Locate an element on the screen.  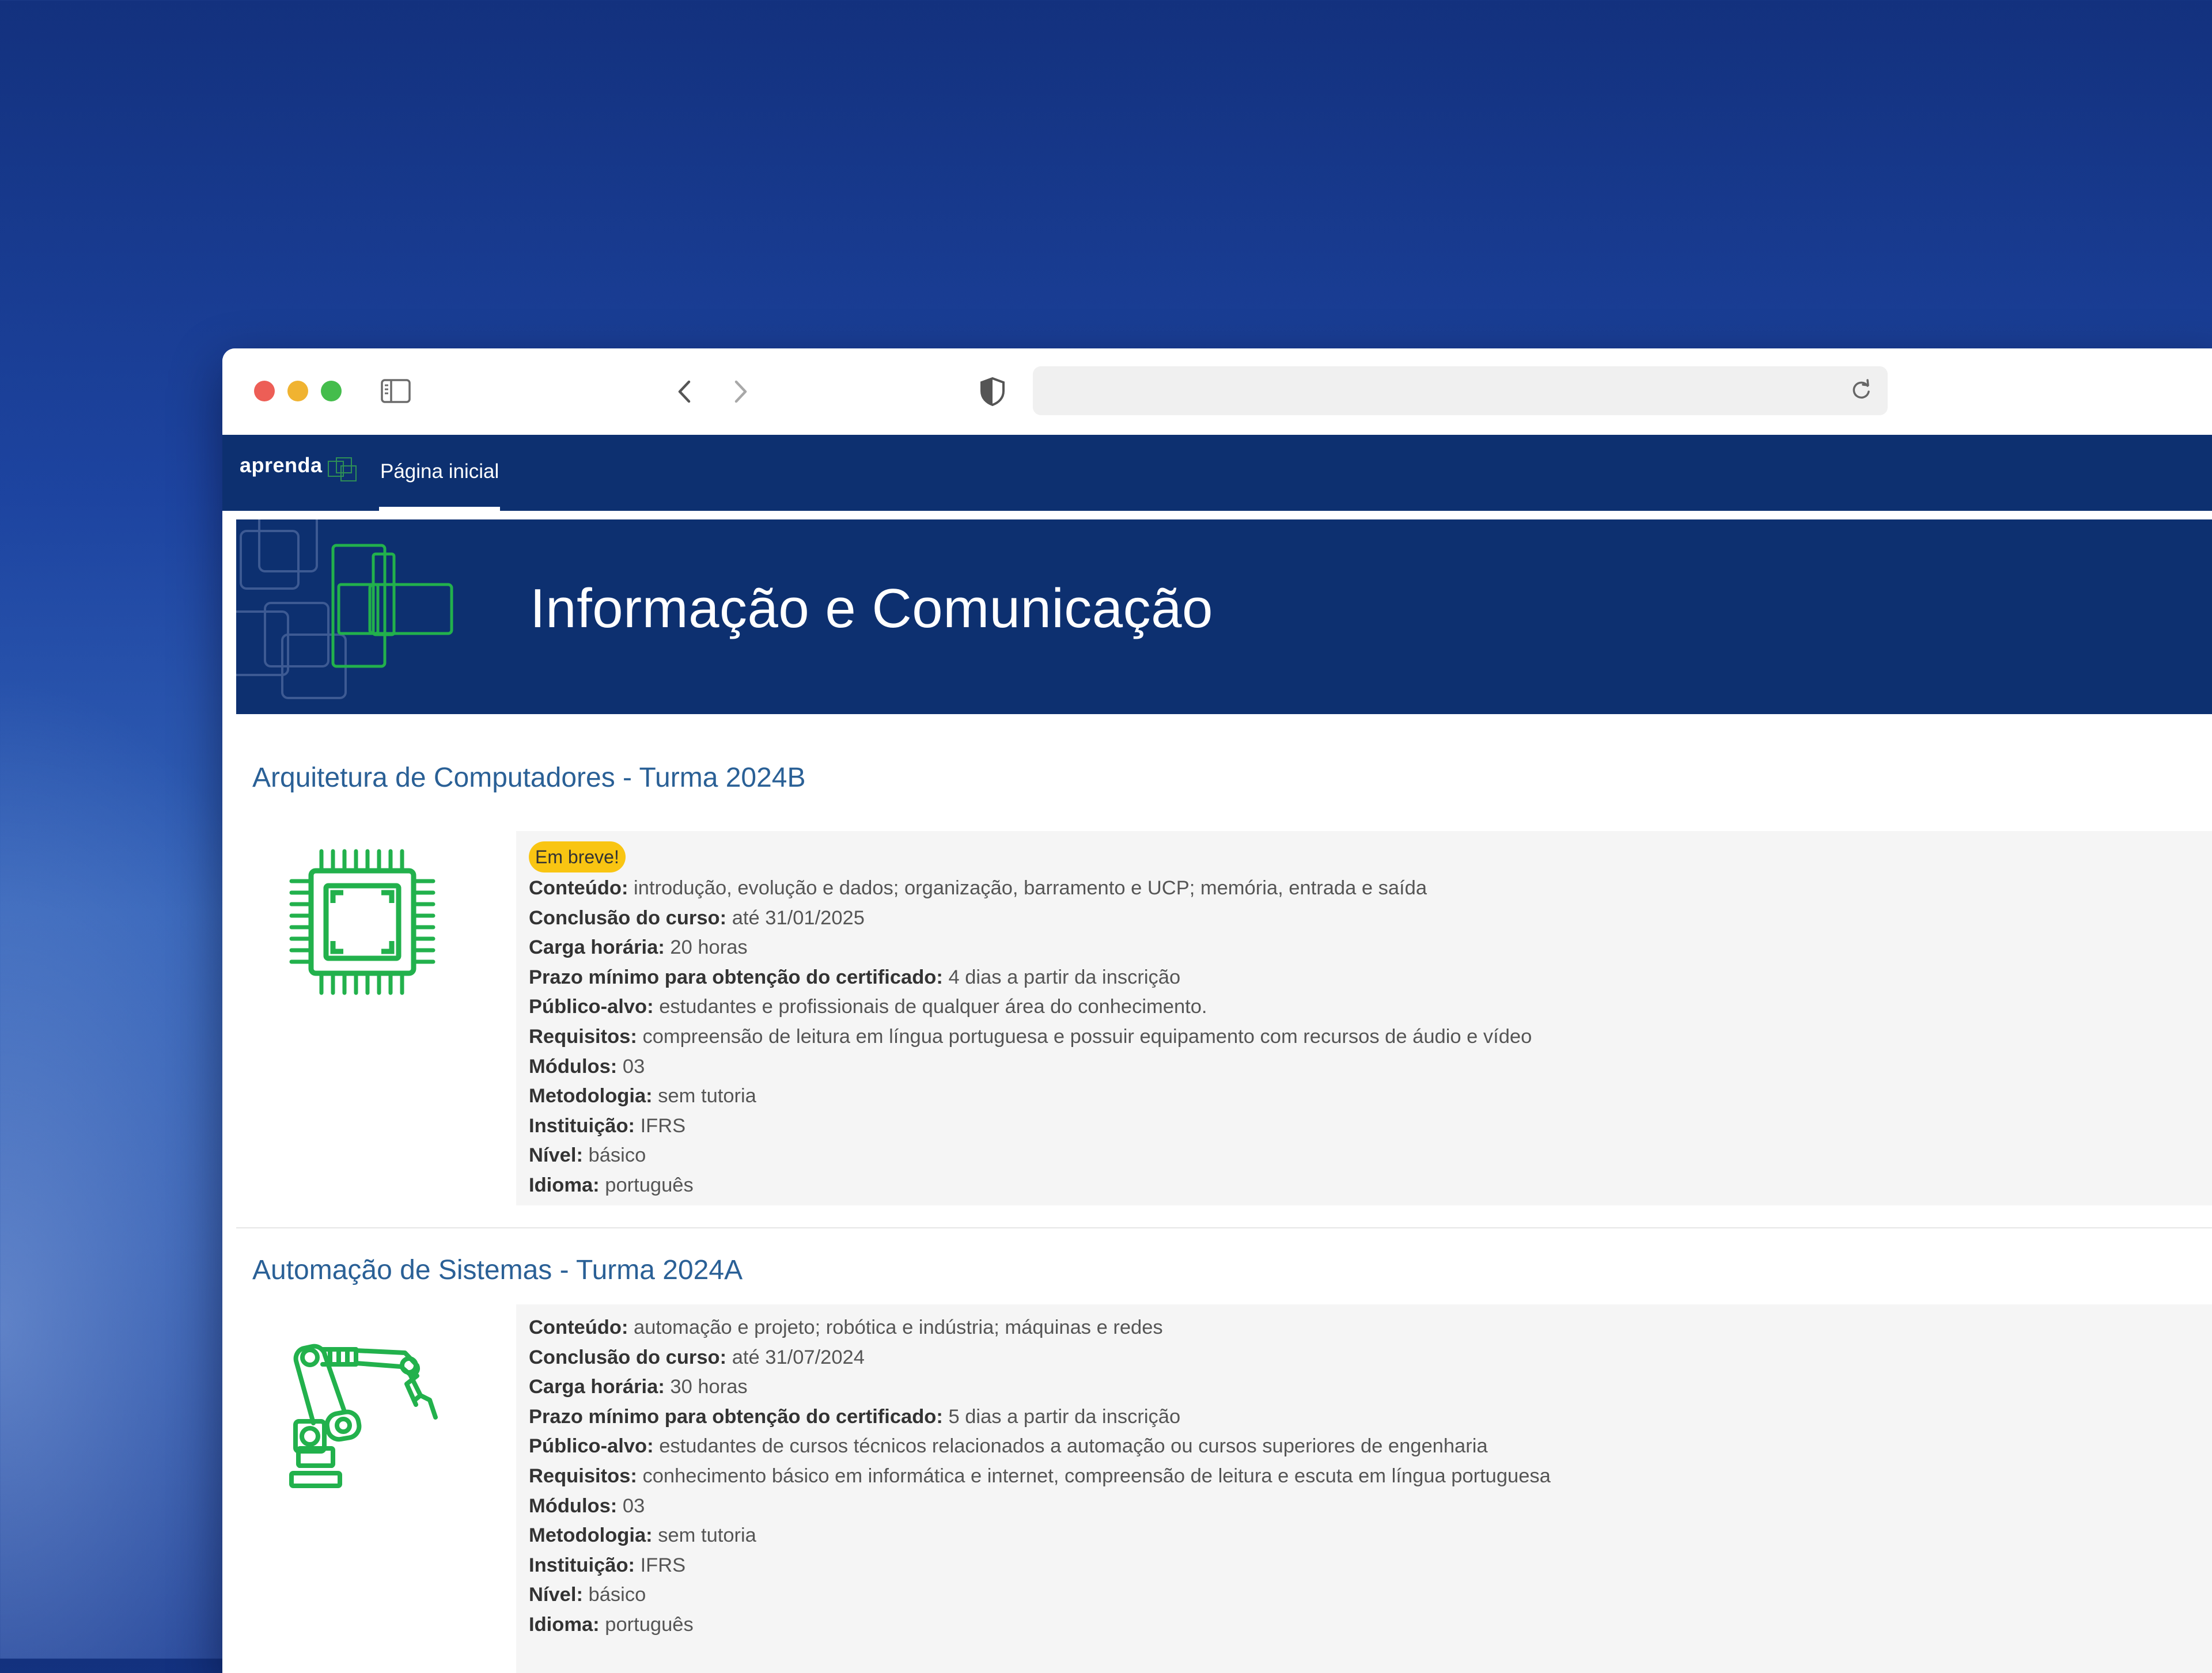
status-badge: Em breve! is located at coordinates (577, 856).